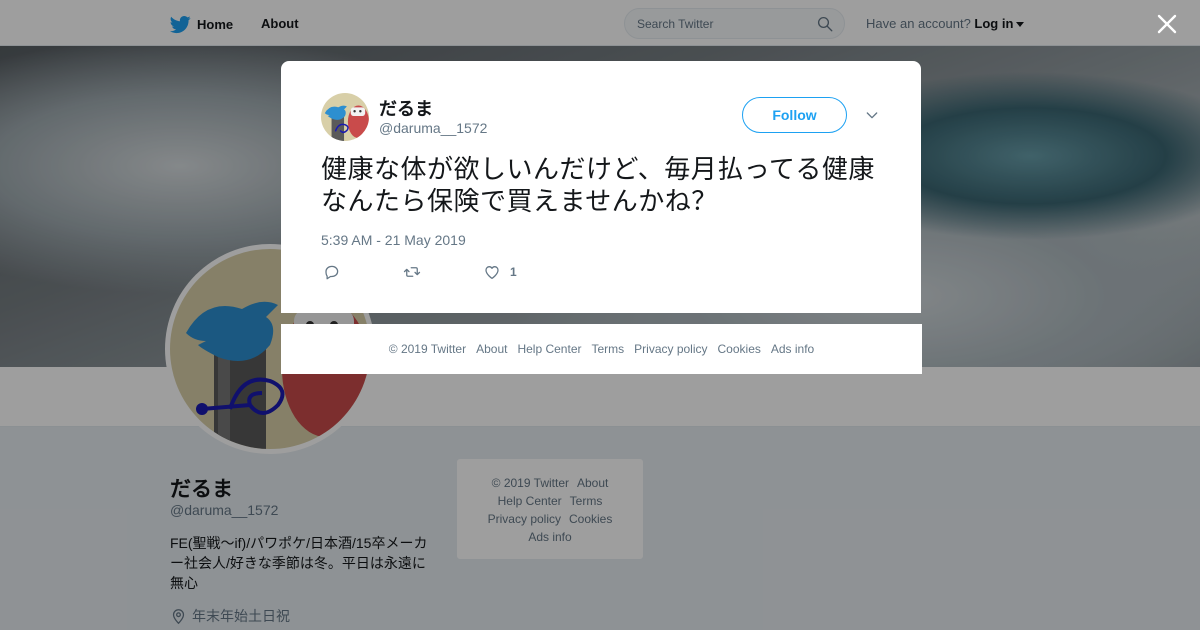 The width and height of the screenshot is (1200, 630). What do you see at coordinates (598, 186) in the screenshot?
I see `tweet-text: 健康な体が欲しいんだけど、毎月払ってる健康なんたら保険で買えませんかね？` at bounding box center [598, 186].